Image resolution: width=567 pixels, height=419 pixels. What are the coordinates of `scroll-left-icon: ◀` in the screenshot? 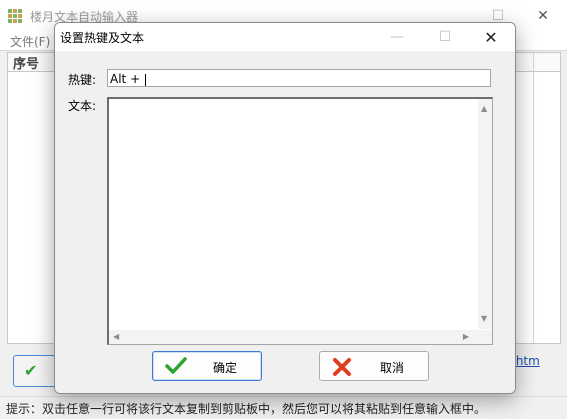 It's located at (116, 337).